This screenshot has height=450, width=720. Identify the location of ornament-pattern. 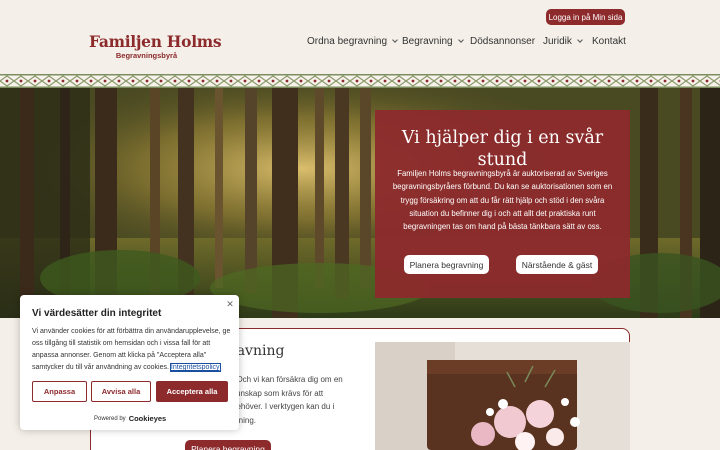
(360, 81).